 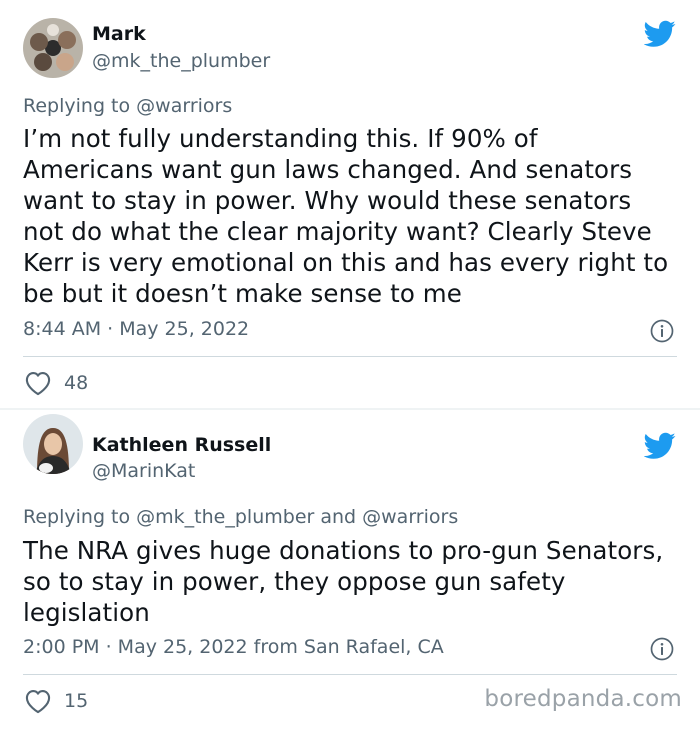 What do you see at coordinates (181, 445) in the screenshot?
I see `author-name: Kathleen Russell` at bounding box center [181, 445].